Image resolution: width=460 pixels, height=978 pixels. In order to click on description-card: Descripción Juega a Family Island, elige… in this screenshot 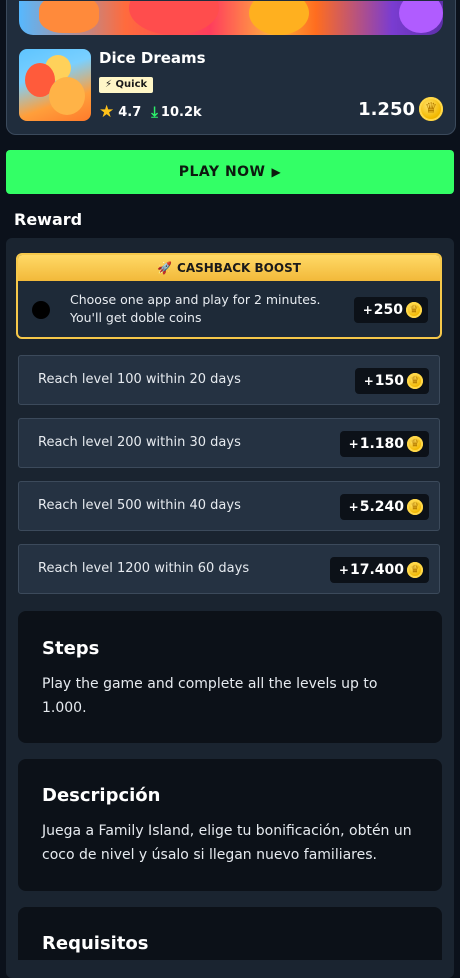, I will do `click(230, 825)`.